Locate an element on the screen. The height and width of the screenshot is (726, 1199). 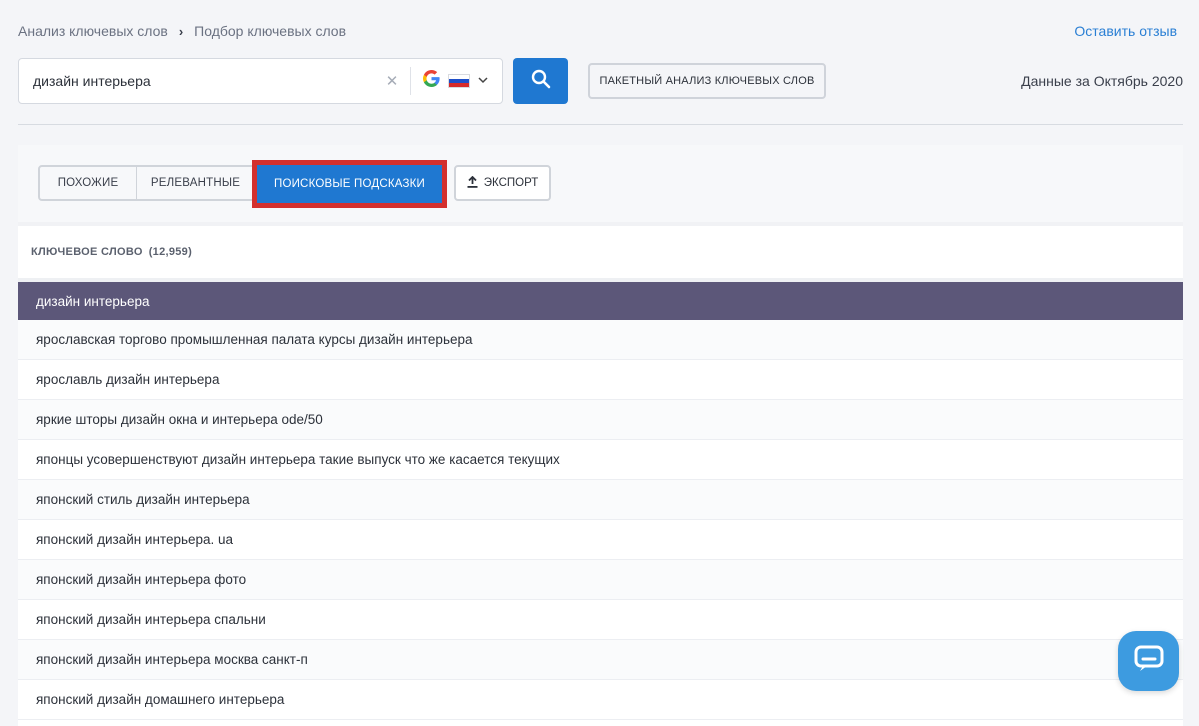
upload-icon is located at coordinates (472, 183).